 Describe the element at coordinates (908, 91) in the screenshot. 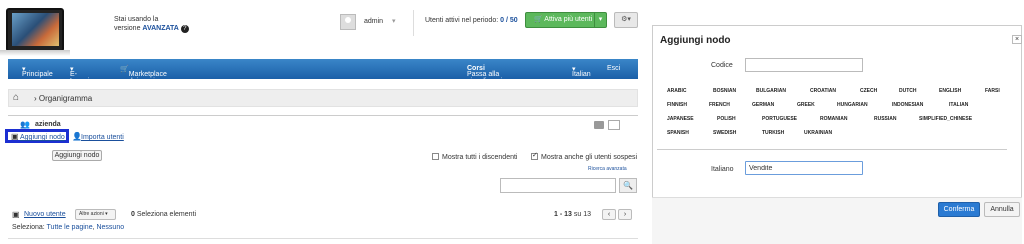

I see `language-tab: DUTCH` at that location.